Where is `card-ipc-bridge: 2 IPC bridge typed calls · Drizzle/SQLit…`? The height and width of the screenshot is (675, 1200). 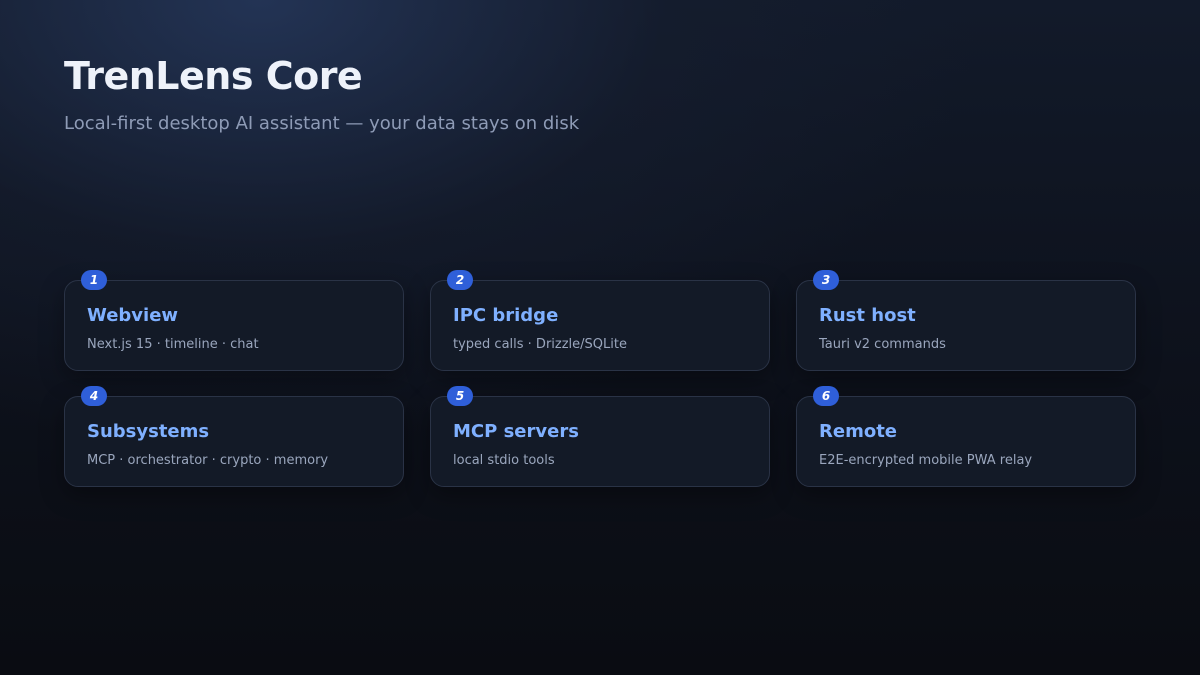
card-ipc-bridge: 2 IPC bridge typed calls · Drizzle/SQLit… is located at coordinates (600, 320).